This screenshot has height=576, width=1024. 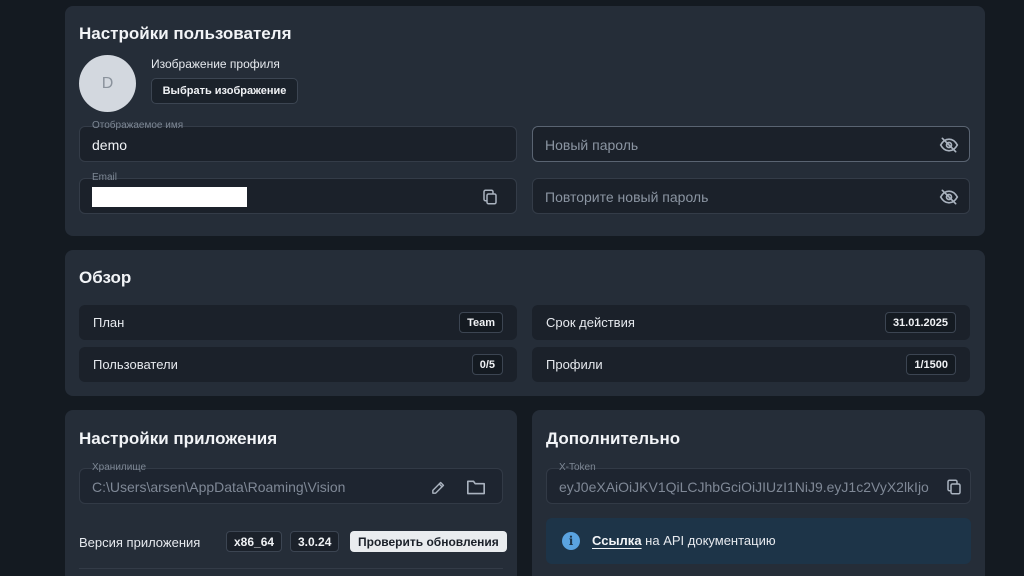 I want to click on display-name-value: demo, so click(x=110, y=145).